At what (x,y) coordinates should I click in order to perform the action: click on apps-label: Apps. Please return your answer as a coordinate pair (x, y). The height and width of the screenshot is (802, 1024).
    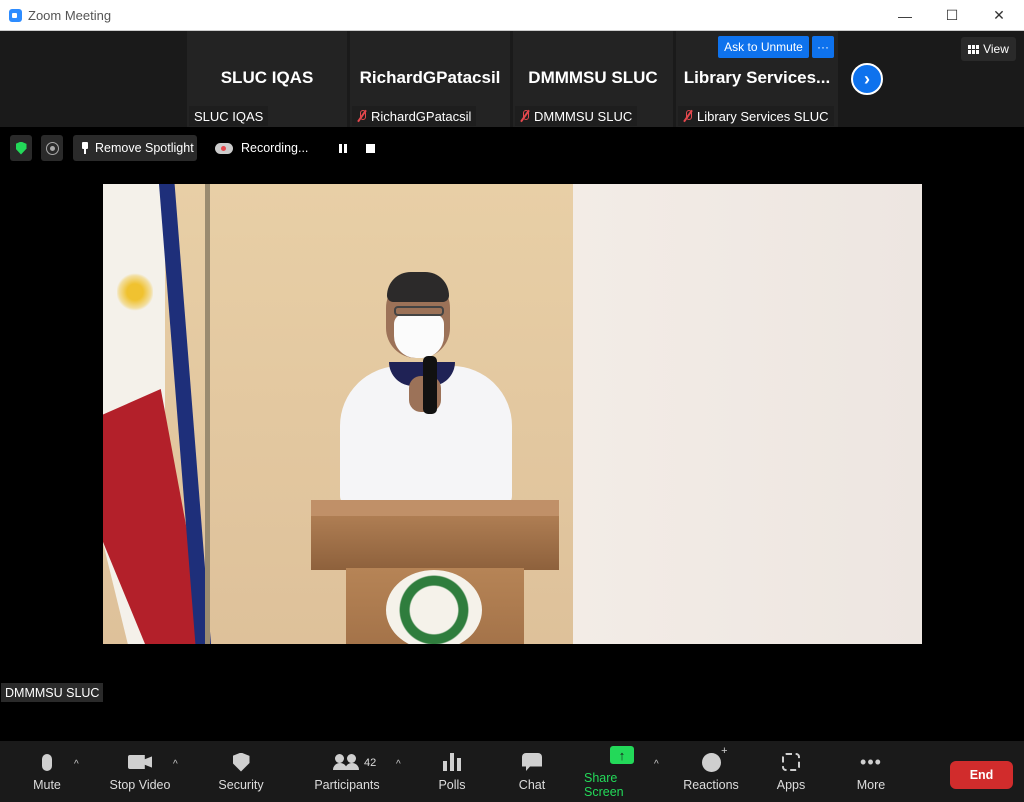
    Looking at the image, I should click on (791, 785).